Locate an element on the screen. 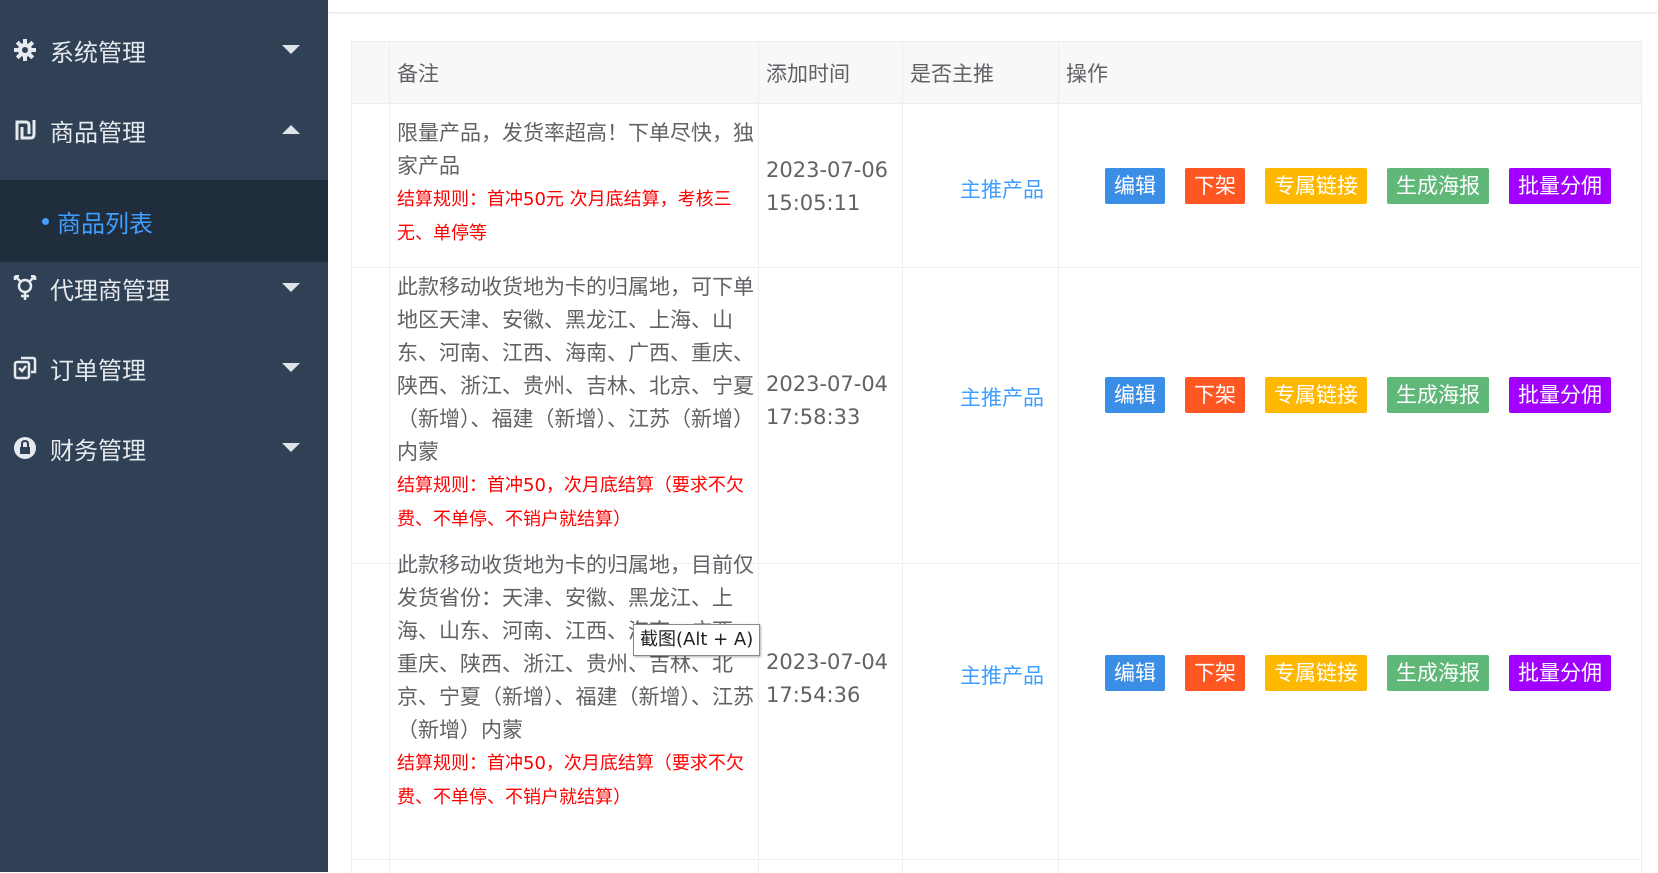 The image size is (1658, 873). sidebar-item-label: 系统管理 is located at coordinates (98, 52).